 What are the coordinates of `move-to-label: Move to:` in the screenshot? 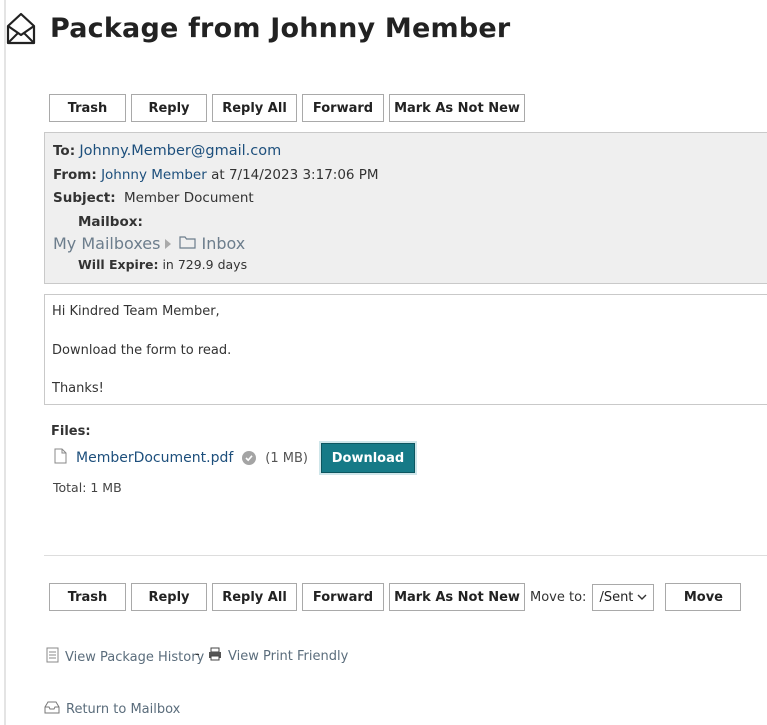 It's located at (558, 597).